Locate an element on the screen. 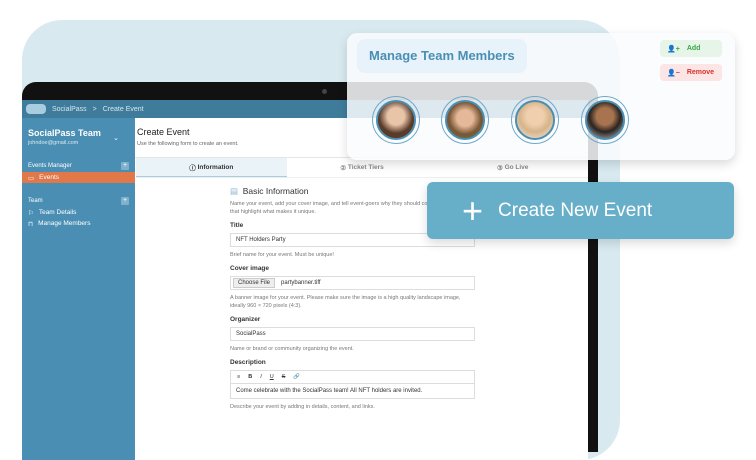 This screenshot has height=460, width=756. tab-ticket-tiers: ② Ticket Tiers is located at coordinates (362, 167).